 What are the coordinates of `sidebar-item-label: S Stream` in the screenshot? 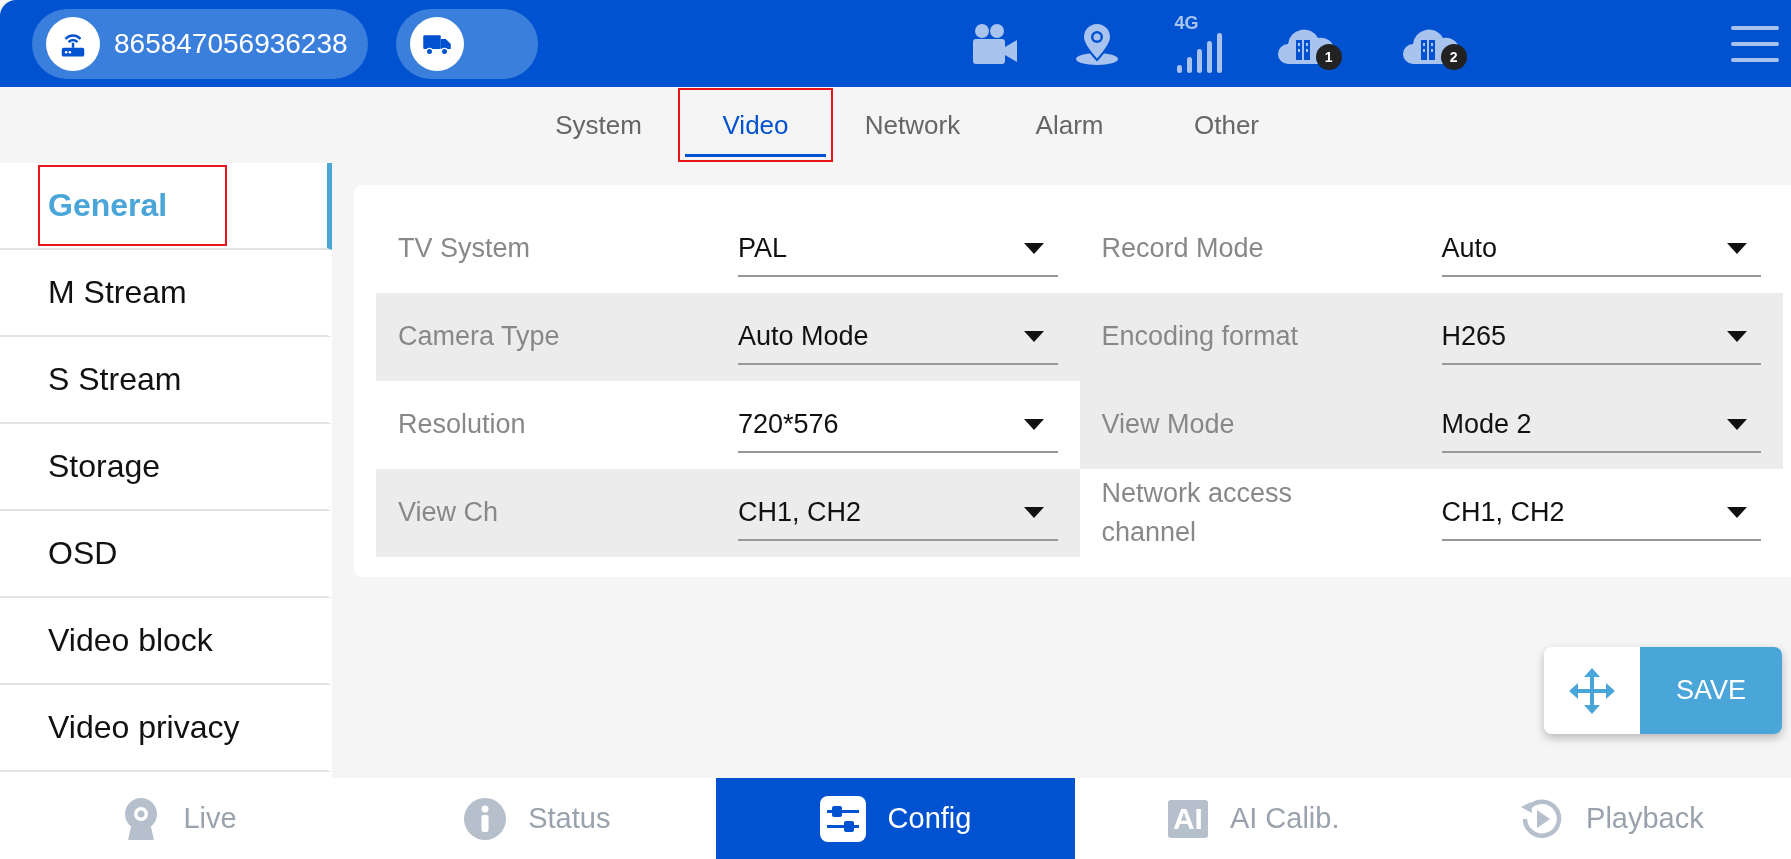 It's located at (115, 379).